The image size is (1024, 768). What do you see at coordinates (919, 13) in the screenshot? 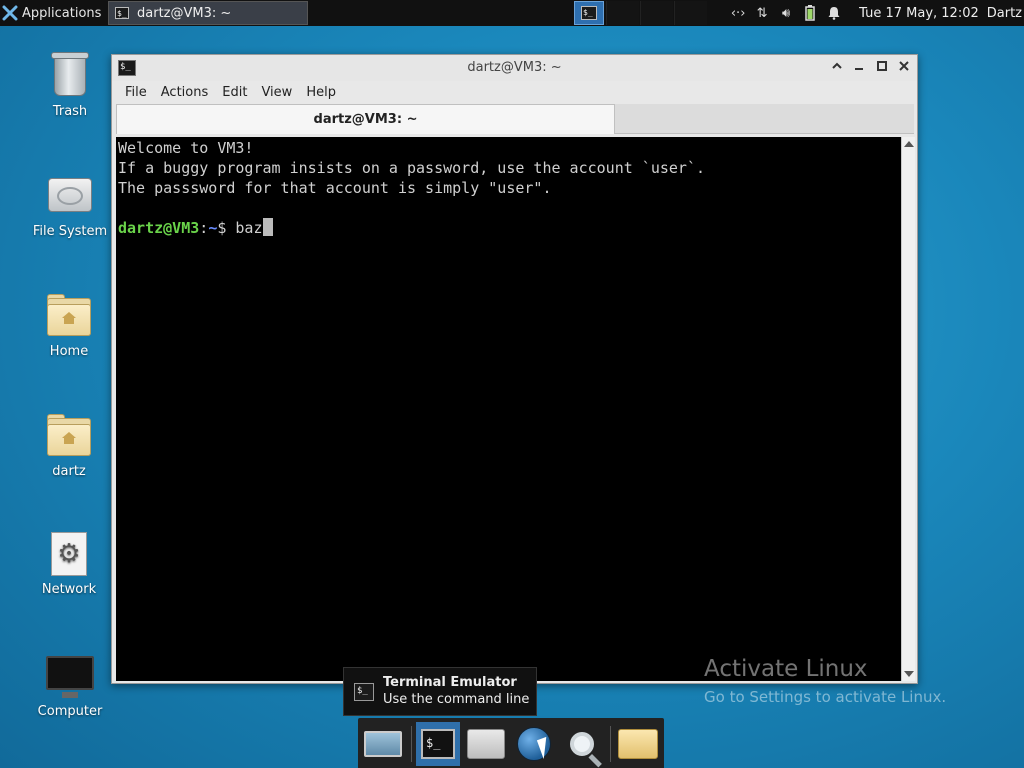
I see `clock: Tue 17 May, 12:02` at bounding box center [919, 13].